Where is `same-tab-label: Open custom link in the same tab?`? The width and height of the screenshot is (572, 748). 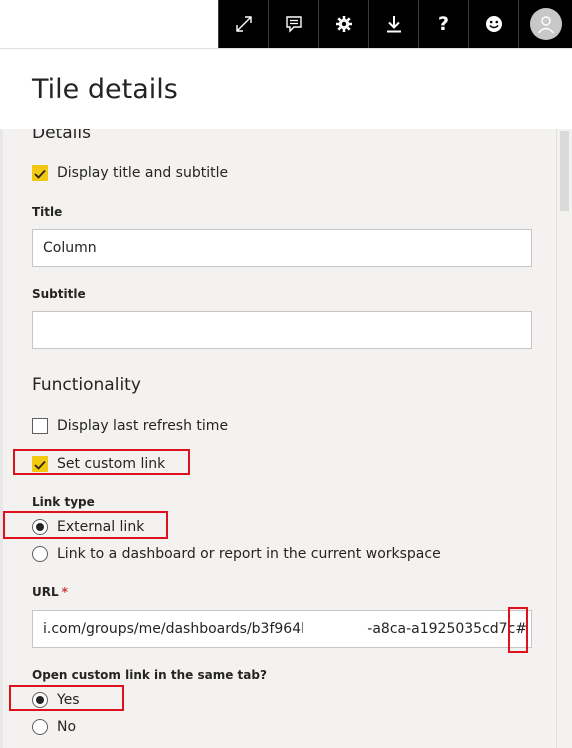 same-tab-label: Open custom link in the same tab? is located at coordinates (149, 675).